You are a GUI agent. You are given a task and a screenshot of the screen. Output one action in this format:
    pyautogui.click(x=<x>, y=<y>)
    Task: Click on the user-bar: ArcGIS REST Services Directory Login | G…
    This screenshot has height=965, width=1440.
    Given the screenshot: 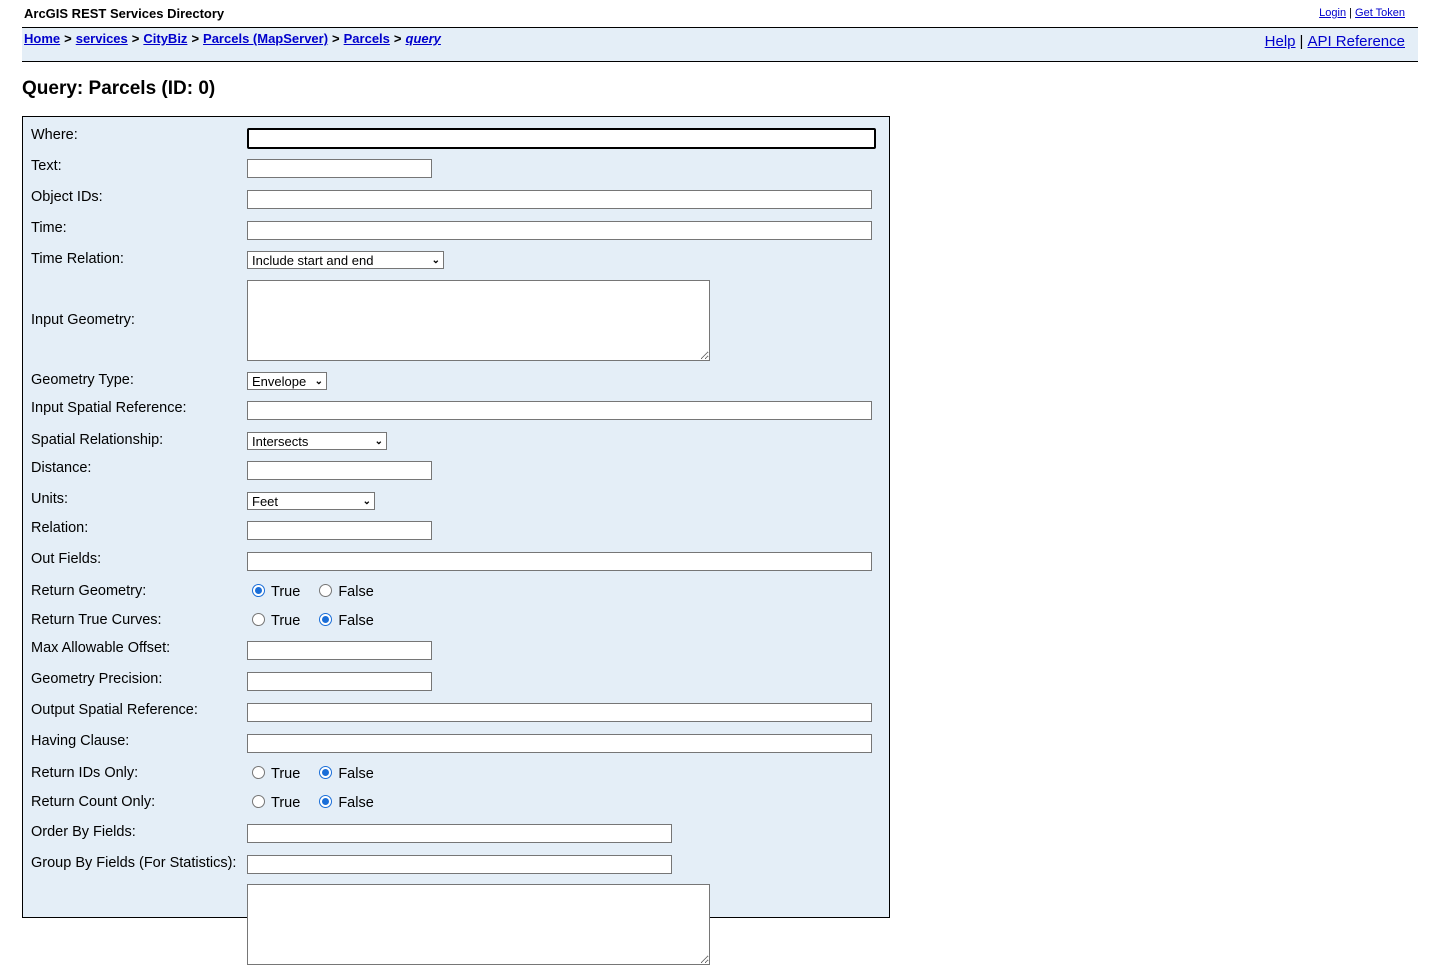 What is the action you would take?
    pyautogui.click(x=720, y=14)
    